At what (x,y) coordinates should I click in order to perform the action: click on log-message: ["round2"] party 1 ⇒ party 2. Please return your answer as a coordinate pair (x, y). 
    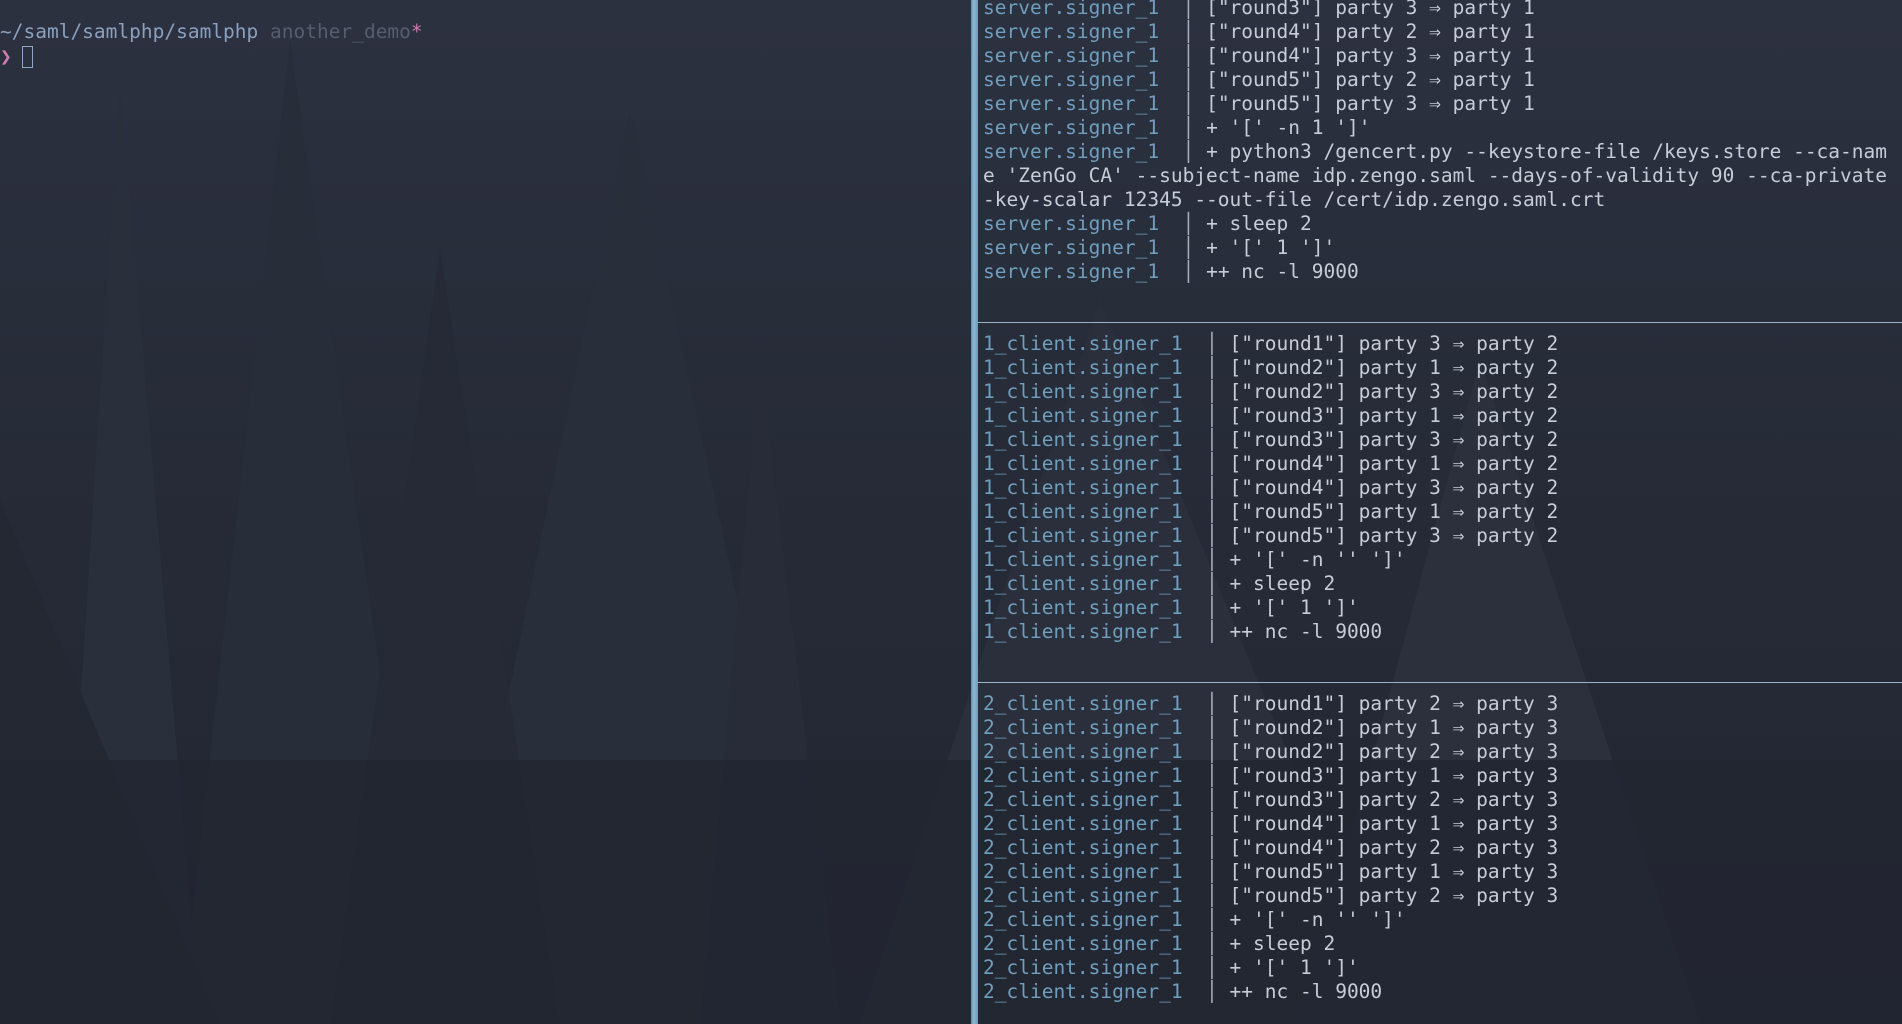
    Looking at the image, I should click on (1394, 367).